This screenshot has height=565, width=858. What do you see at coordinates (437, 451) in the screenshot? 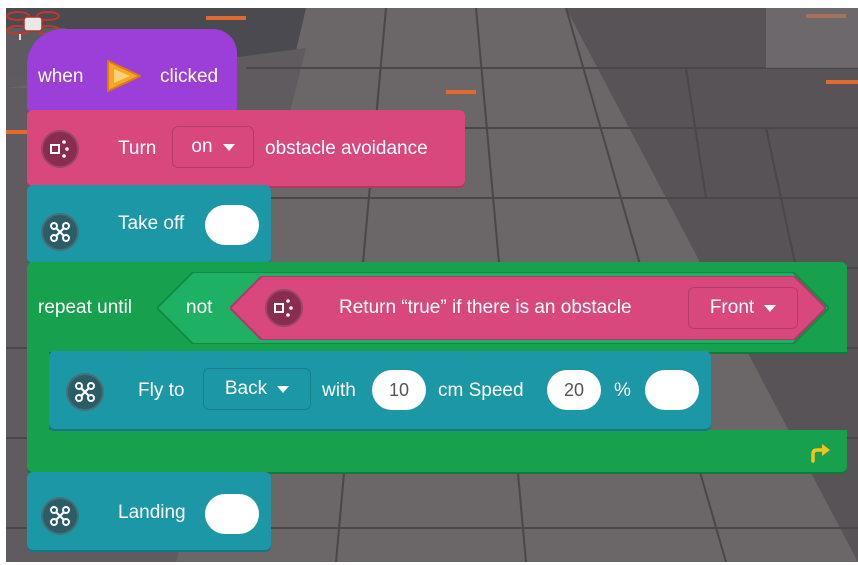
I see `repeat-until-footer` at bounding box center [437, 451].